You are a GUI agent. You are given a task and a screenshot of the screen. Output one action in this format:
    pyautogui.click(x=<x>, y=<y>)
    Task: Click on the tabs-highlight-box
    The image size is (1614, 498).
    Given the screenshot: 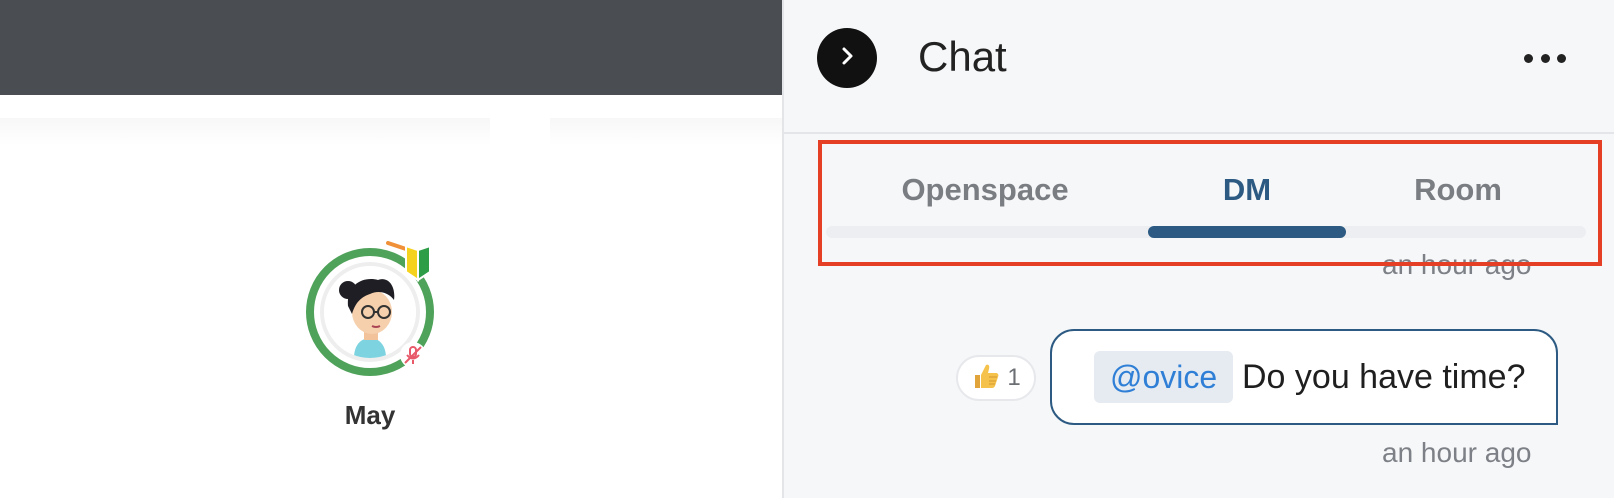 What is the action you would take?
    pyautogui.click(x=1210, y=203)
    